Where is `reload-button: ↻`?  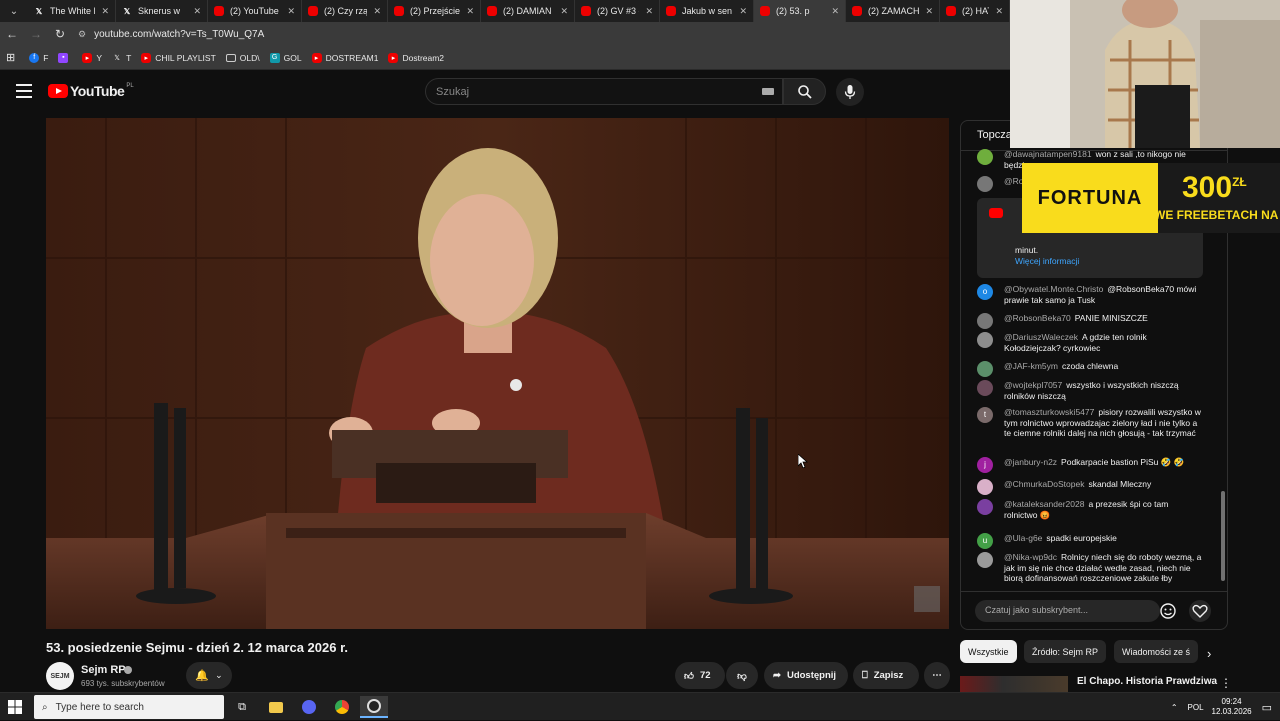 reload-button: ↻ is located at coordinates (60, 34).